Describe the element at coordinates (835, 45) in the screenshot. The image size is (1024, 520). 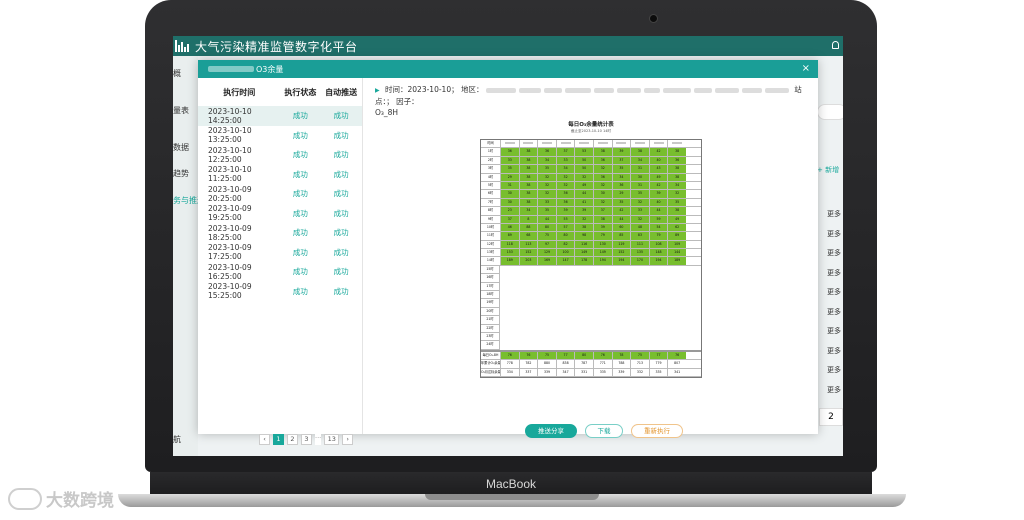
I see `bell-icon` at that location.